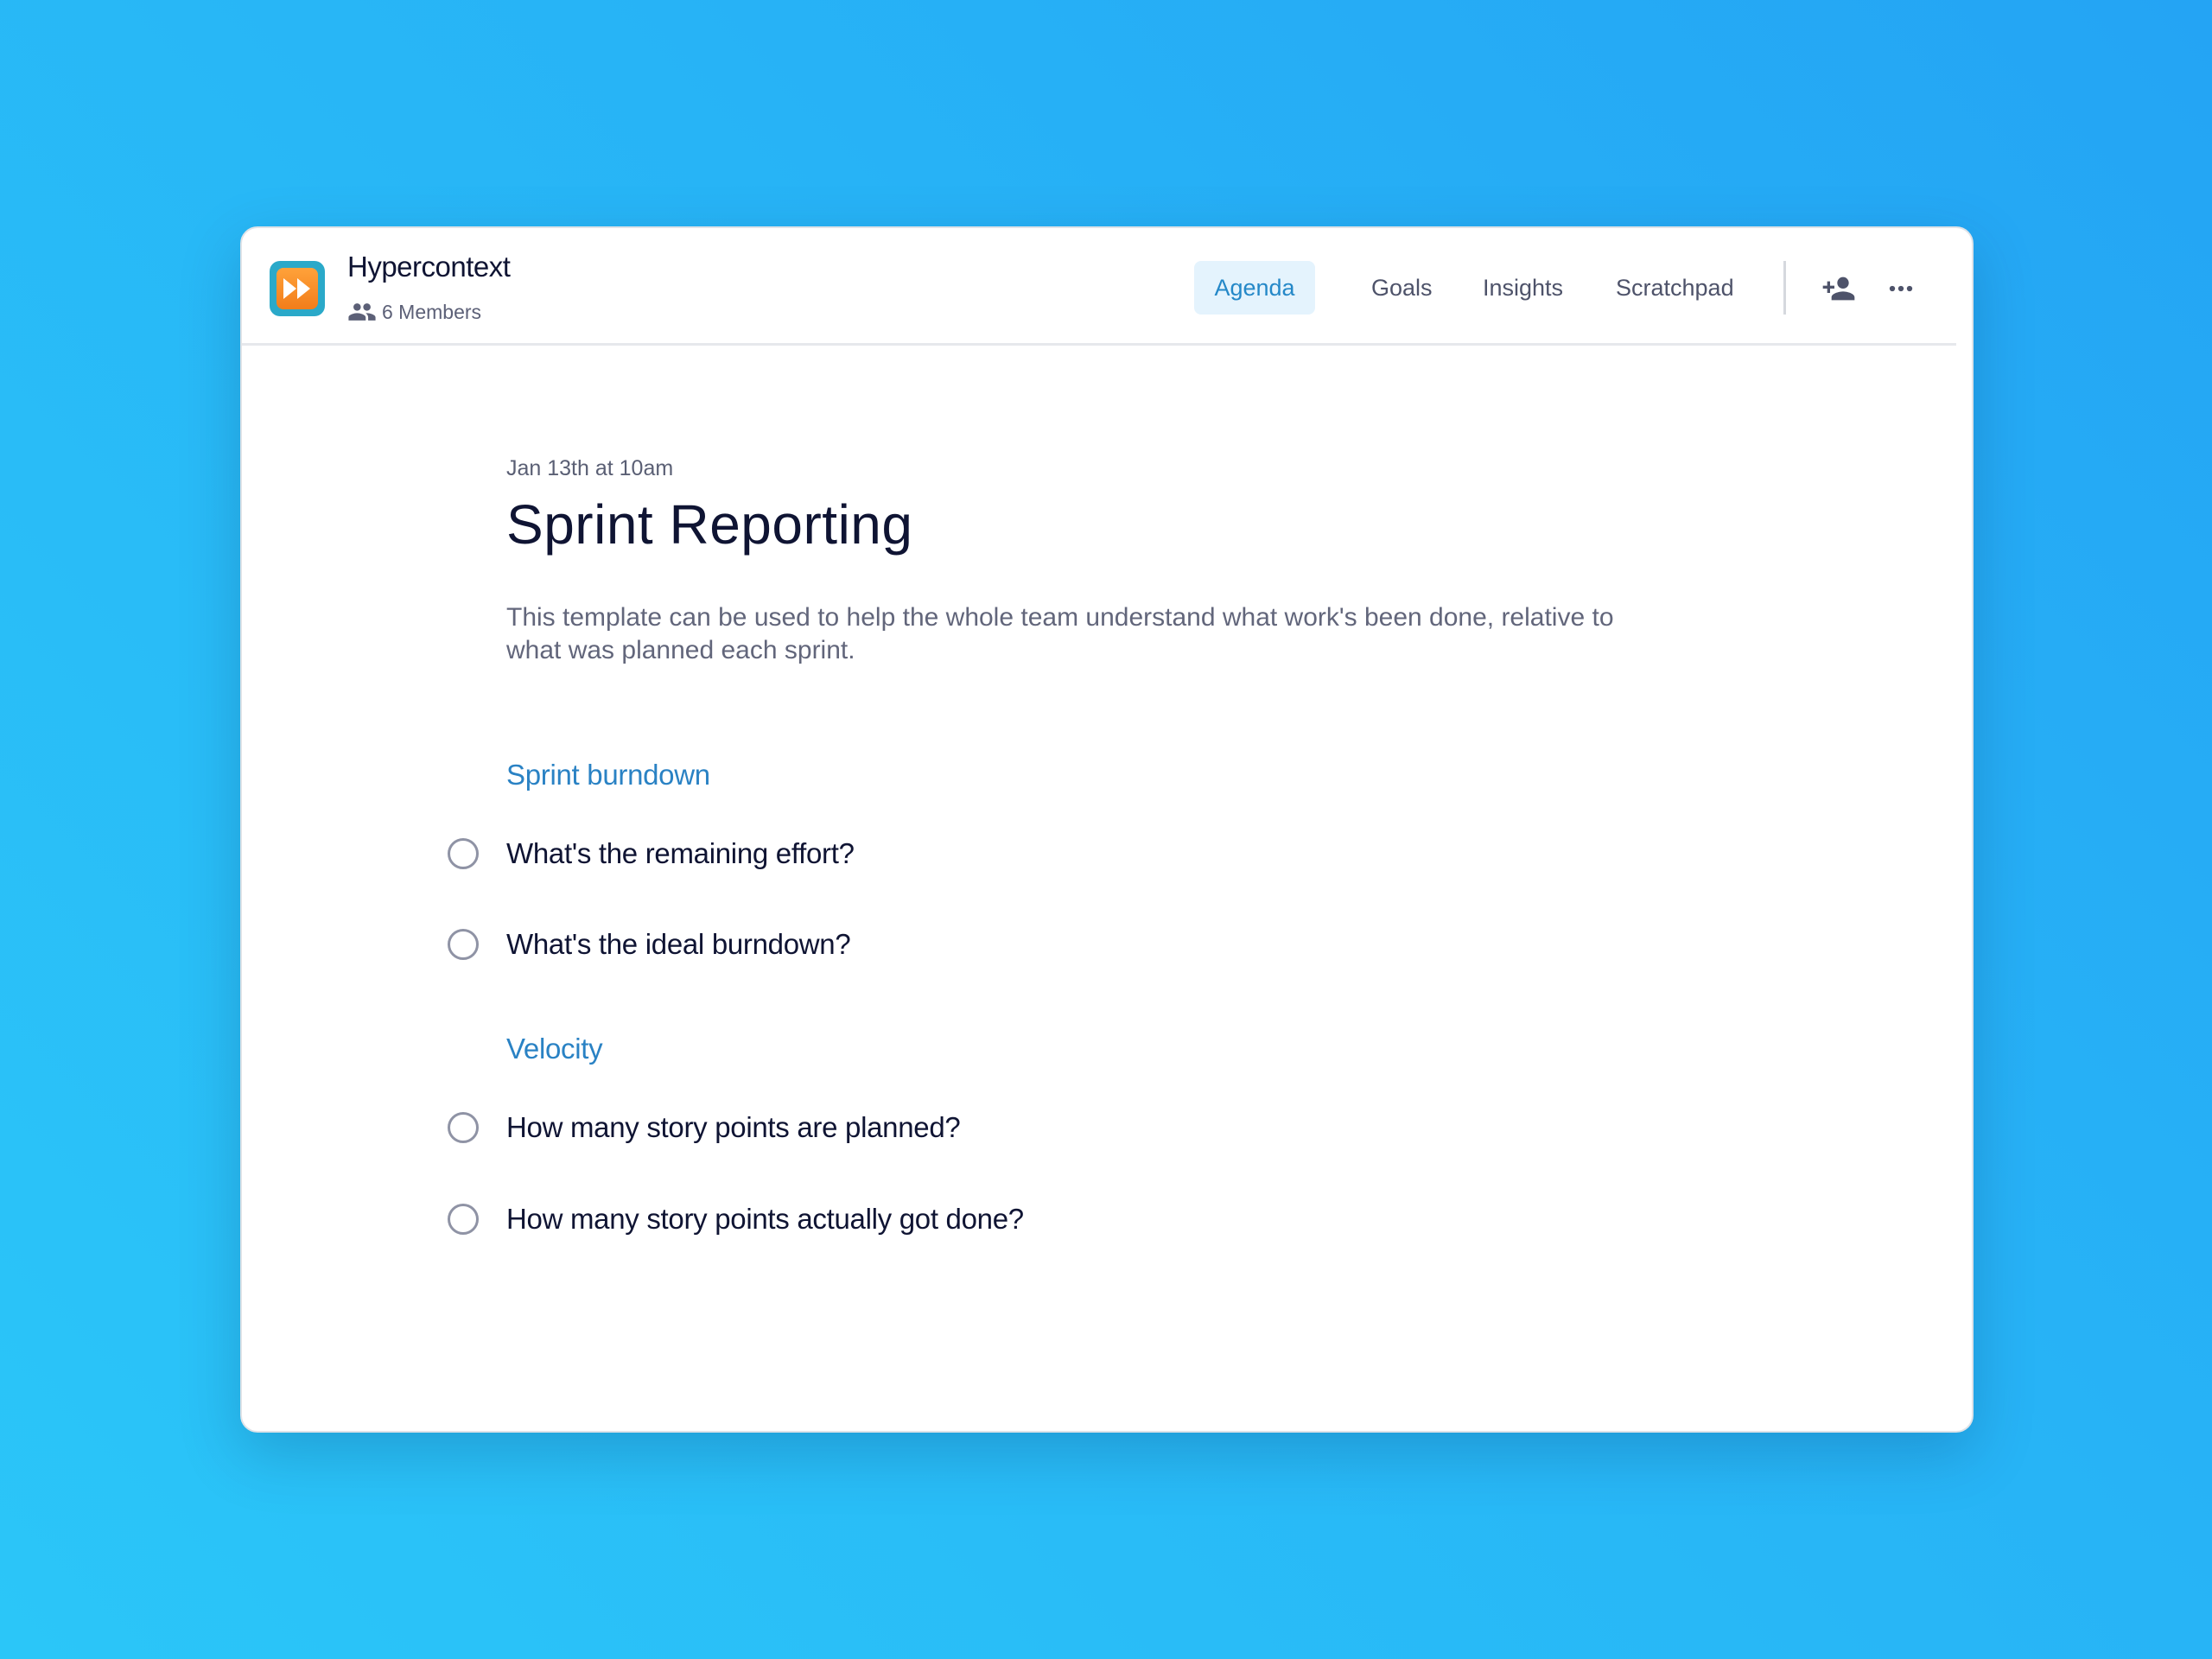  What do you see at coordinates (765, 1219) in the screenshot?
I see `agenda-item-label: How many story points actually got done?` at bounding box center [765, 1219].